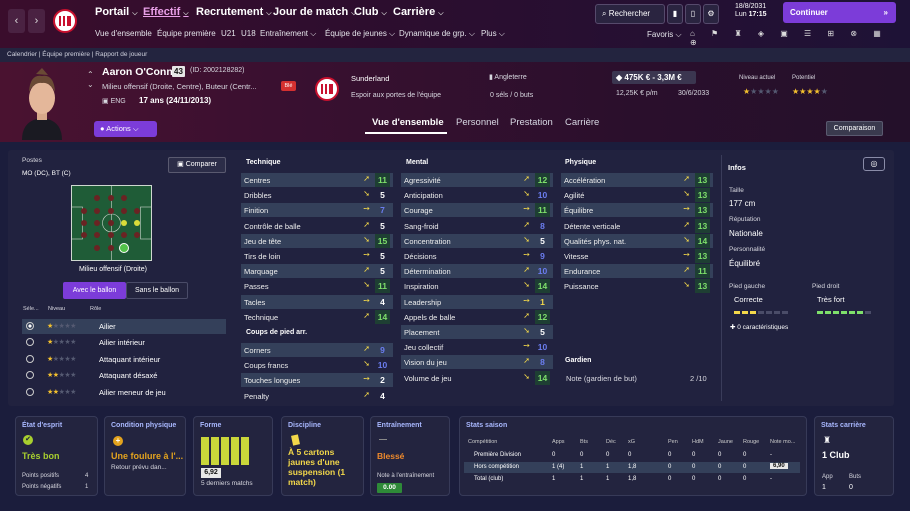 The height and width of the screenshot is (511, 910). I want to click on menu-carriere: Carrière ⌵, so click(418, 12).